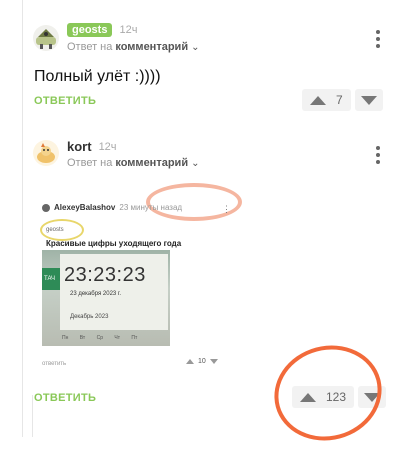  What do you see at coordinates (114, 243) in the screenshot?
I see `embedded-title: Красивые цифры уходящего года` at bounding box center [114, 243].